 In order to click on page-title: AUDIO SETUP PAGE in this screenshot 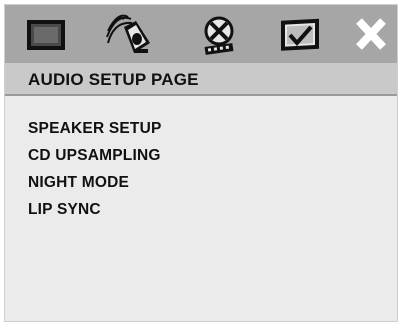, I will do `click(113, 79)`.